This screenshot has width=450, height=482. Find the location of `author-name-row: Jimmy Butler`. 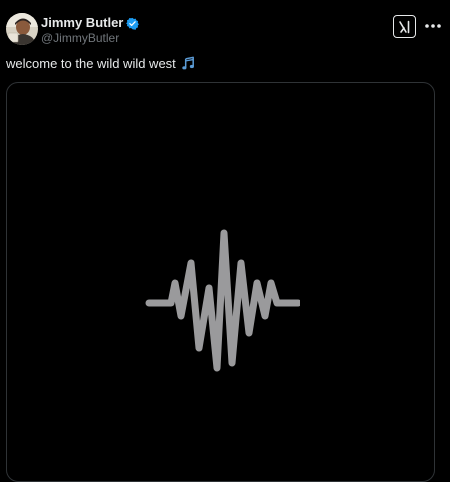

author-name-row: Jimmy Butler is located at coordinates (90, 23).